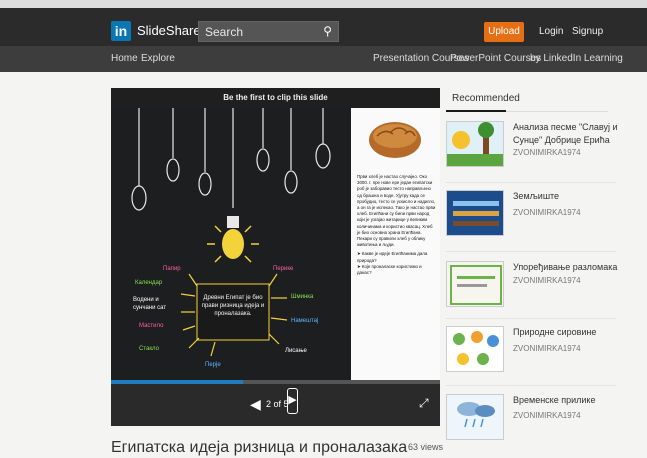 Image resolution: width=647 pixels, height=458 pixels. Describe the element at coordinates (149, 349) in the screenshot. I see `slide-word-staklo: Стакло` at that location.